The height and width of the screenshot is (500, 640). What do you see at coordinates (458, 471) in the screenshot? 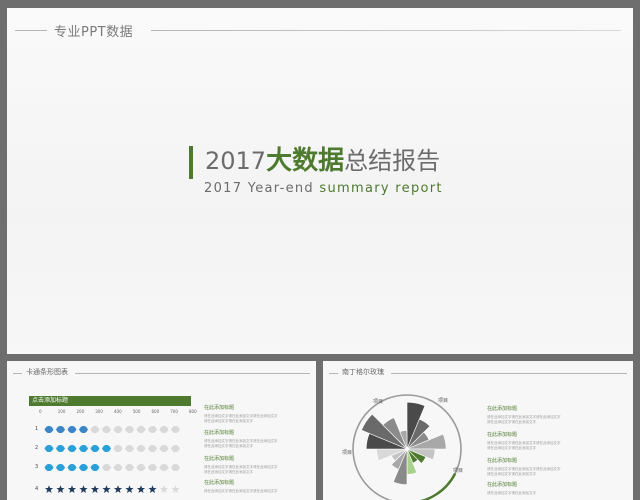
I see `rose-label-right: 项目` at bounding box center [458, 471].